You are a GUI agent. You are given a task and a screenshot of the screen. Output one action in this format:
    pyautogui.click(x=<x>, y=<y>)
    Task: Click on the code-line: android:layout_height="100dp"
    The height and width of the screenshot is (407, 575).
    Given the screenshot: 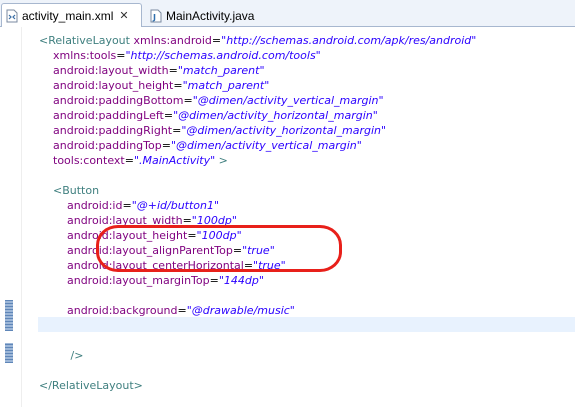 What is the action you would take?
    pyautogui.click(x=257, y=235)
    